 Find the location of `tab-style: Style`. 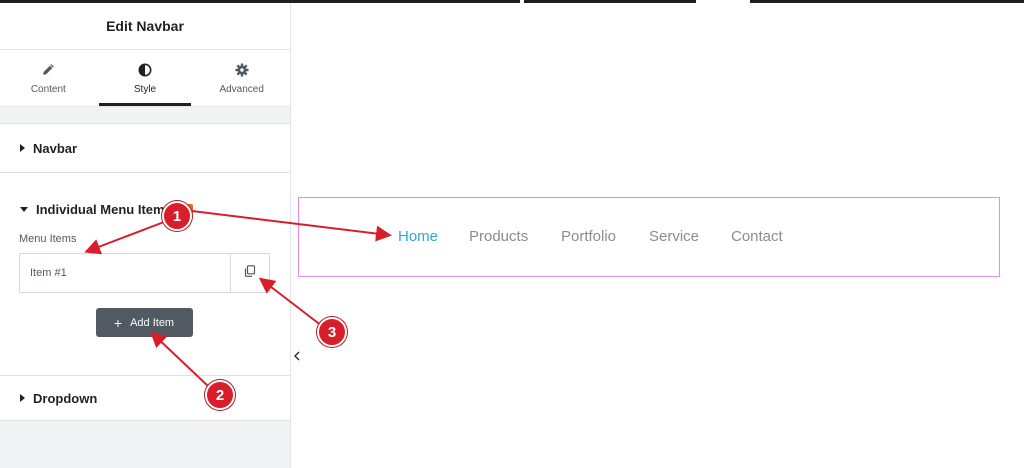

tab-style: Style is located at coordinates (145, 78).